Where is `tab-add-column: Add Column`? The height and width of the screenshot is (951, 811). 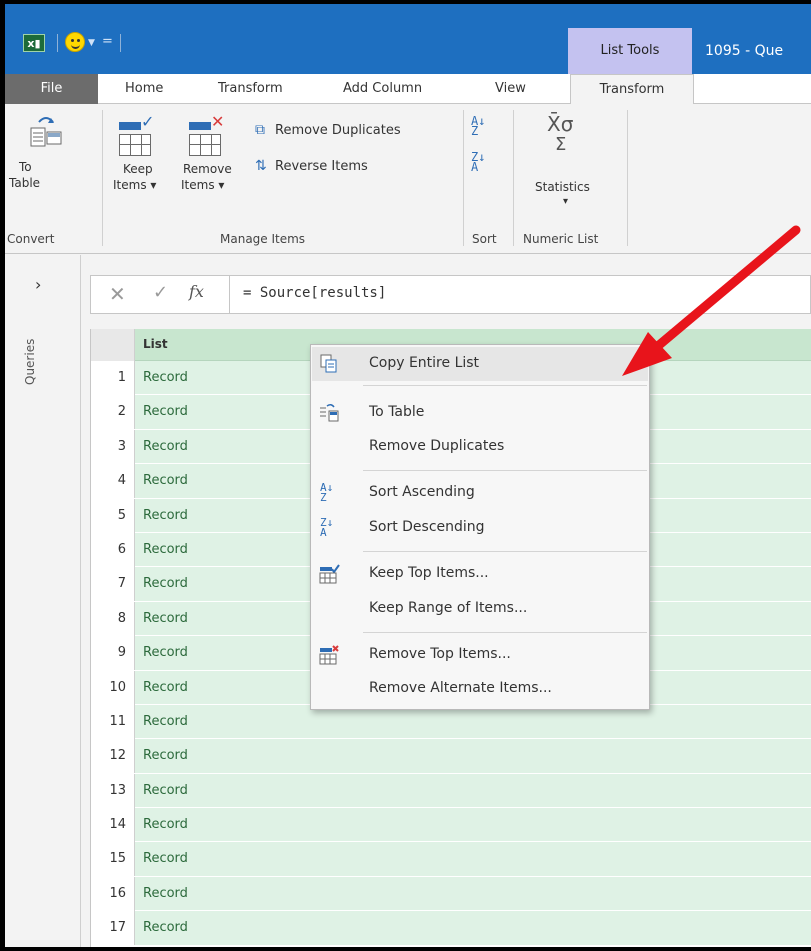
tab-add-column: Add Column is located at coordinates (382, 89).